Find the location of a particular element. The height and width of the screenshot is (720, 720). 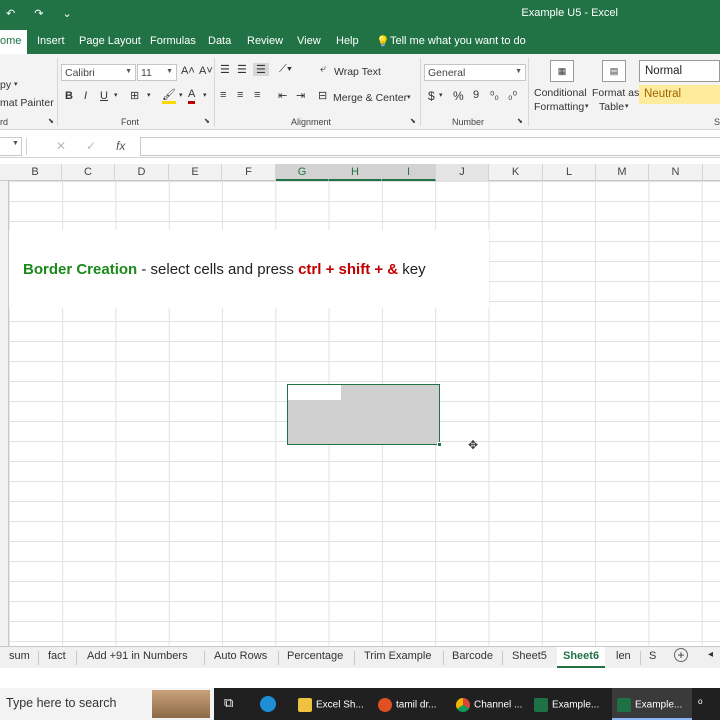

align-top-icon: ☰ is located at coordinates (225, 69).